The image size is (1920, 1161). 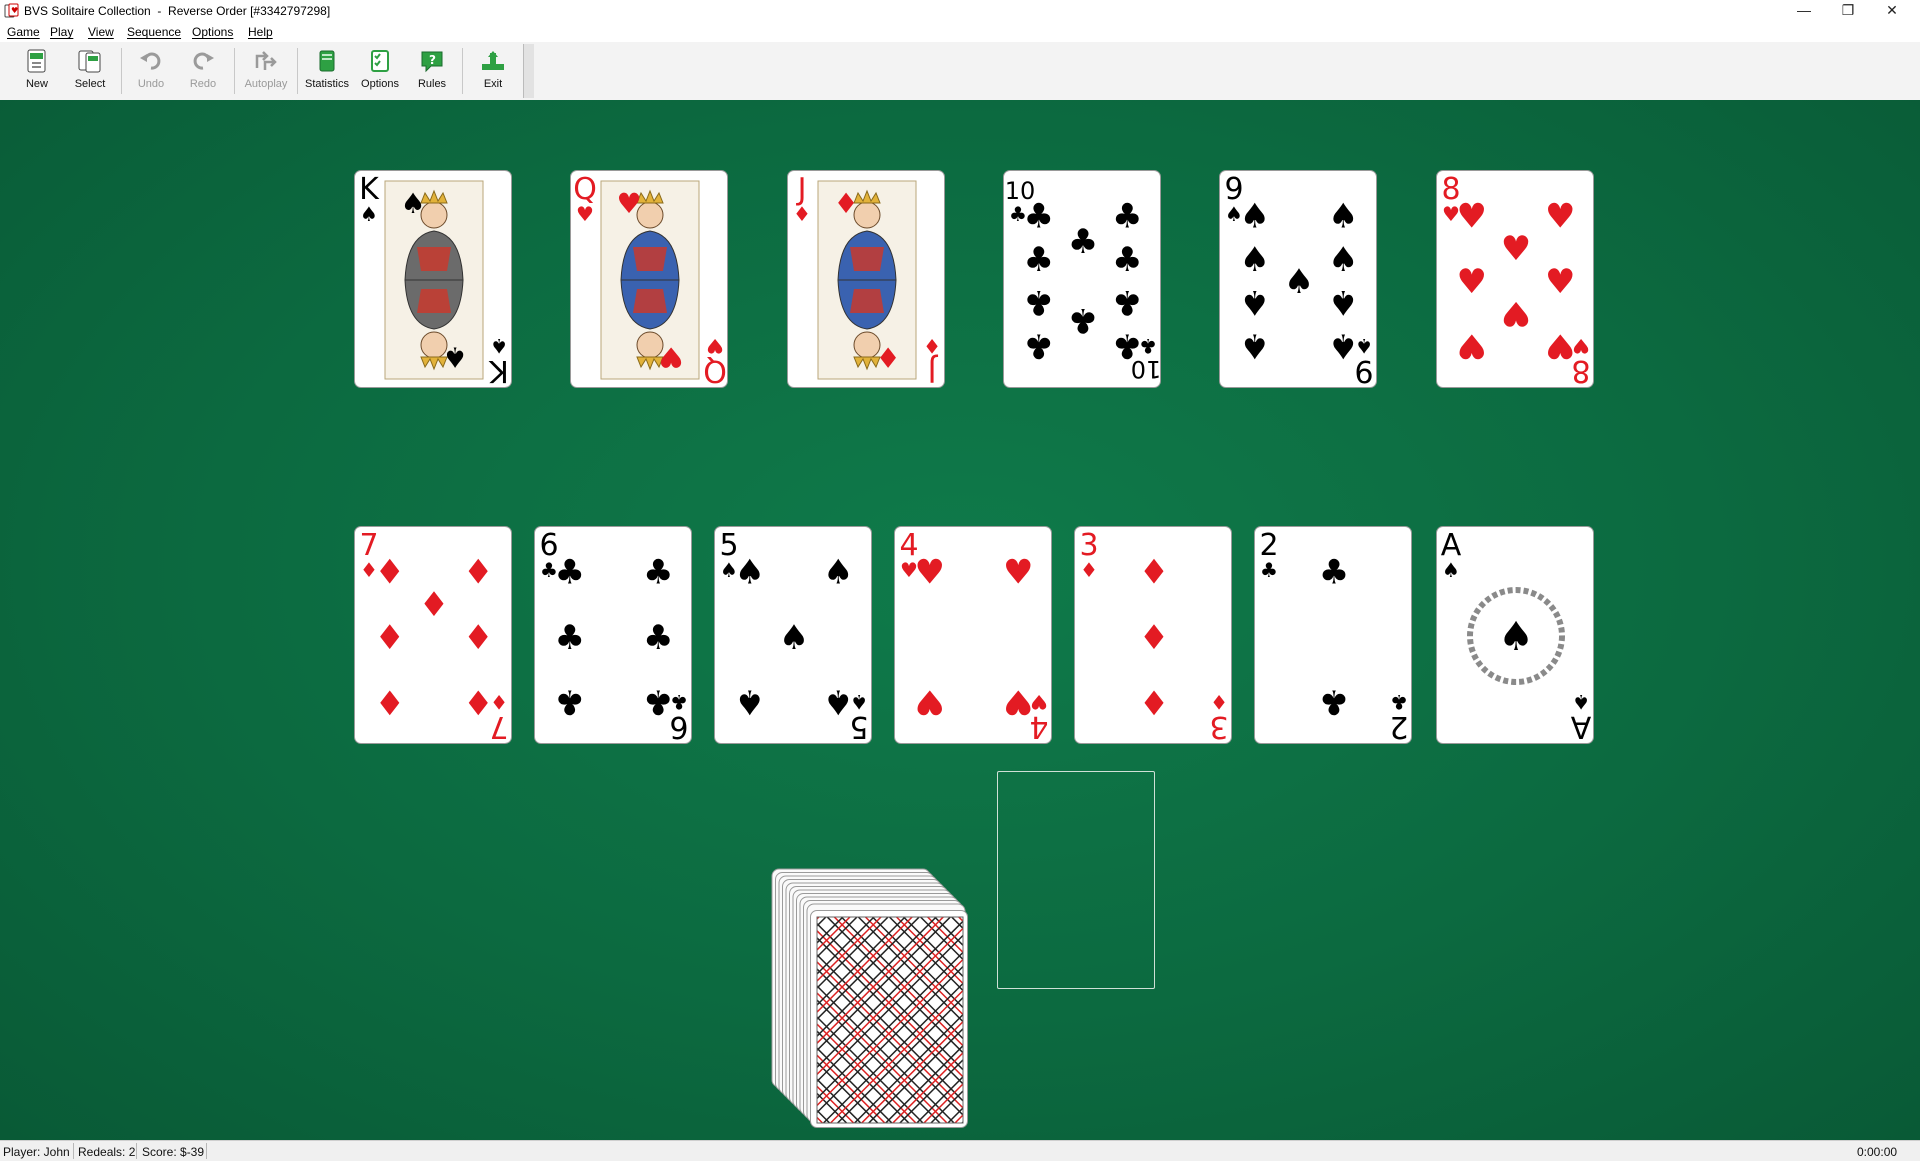 I want to click on card-face: Q♥Q♥ ♥♥, so click(x=650, y=279).